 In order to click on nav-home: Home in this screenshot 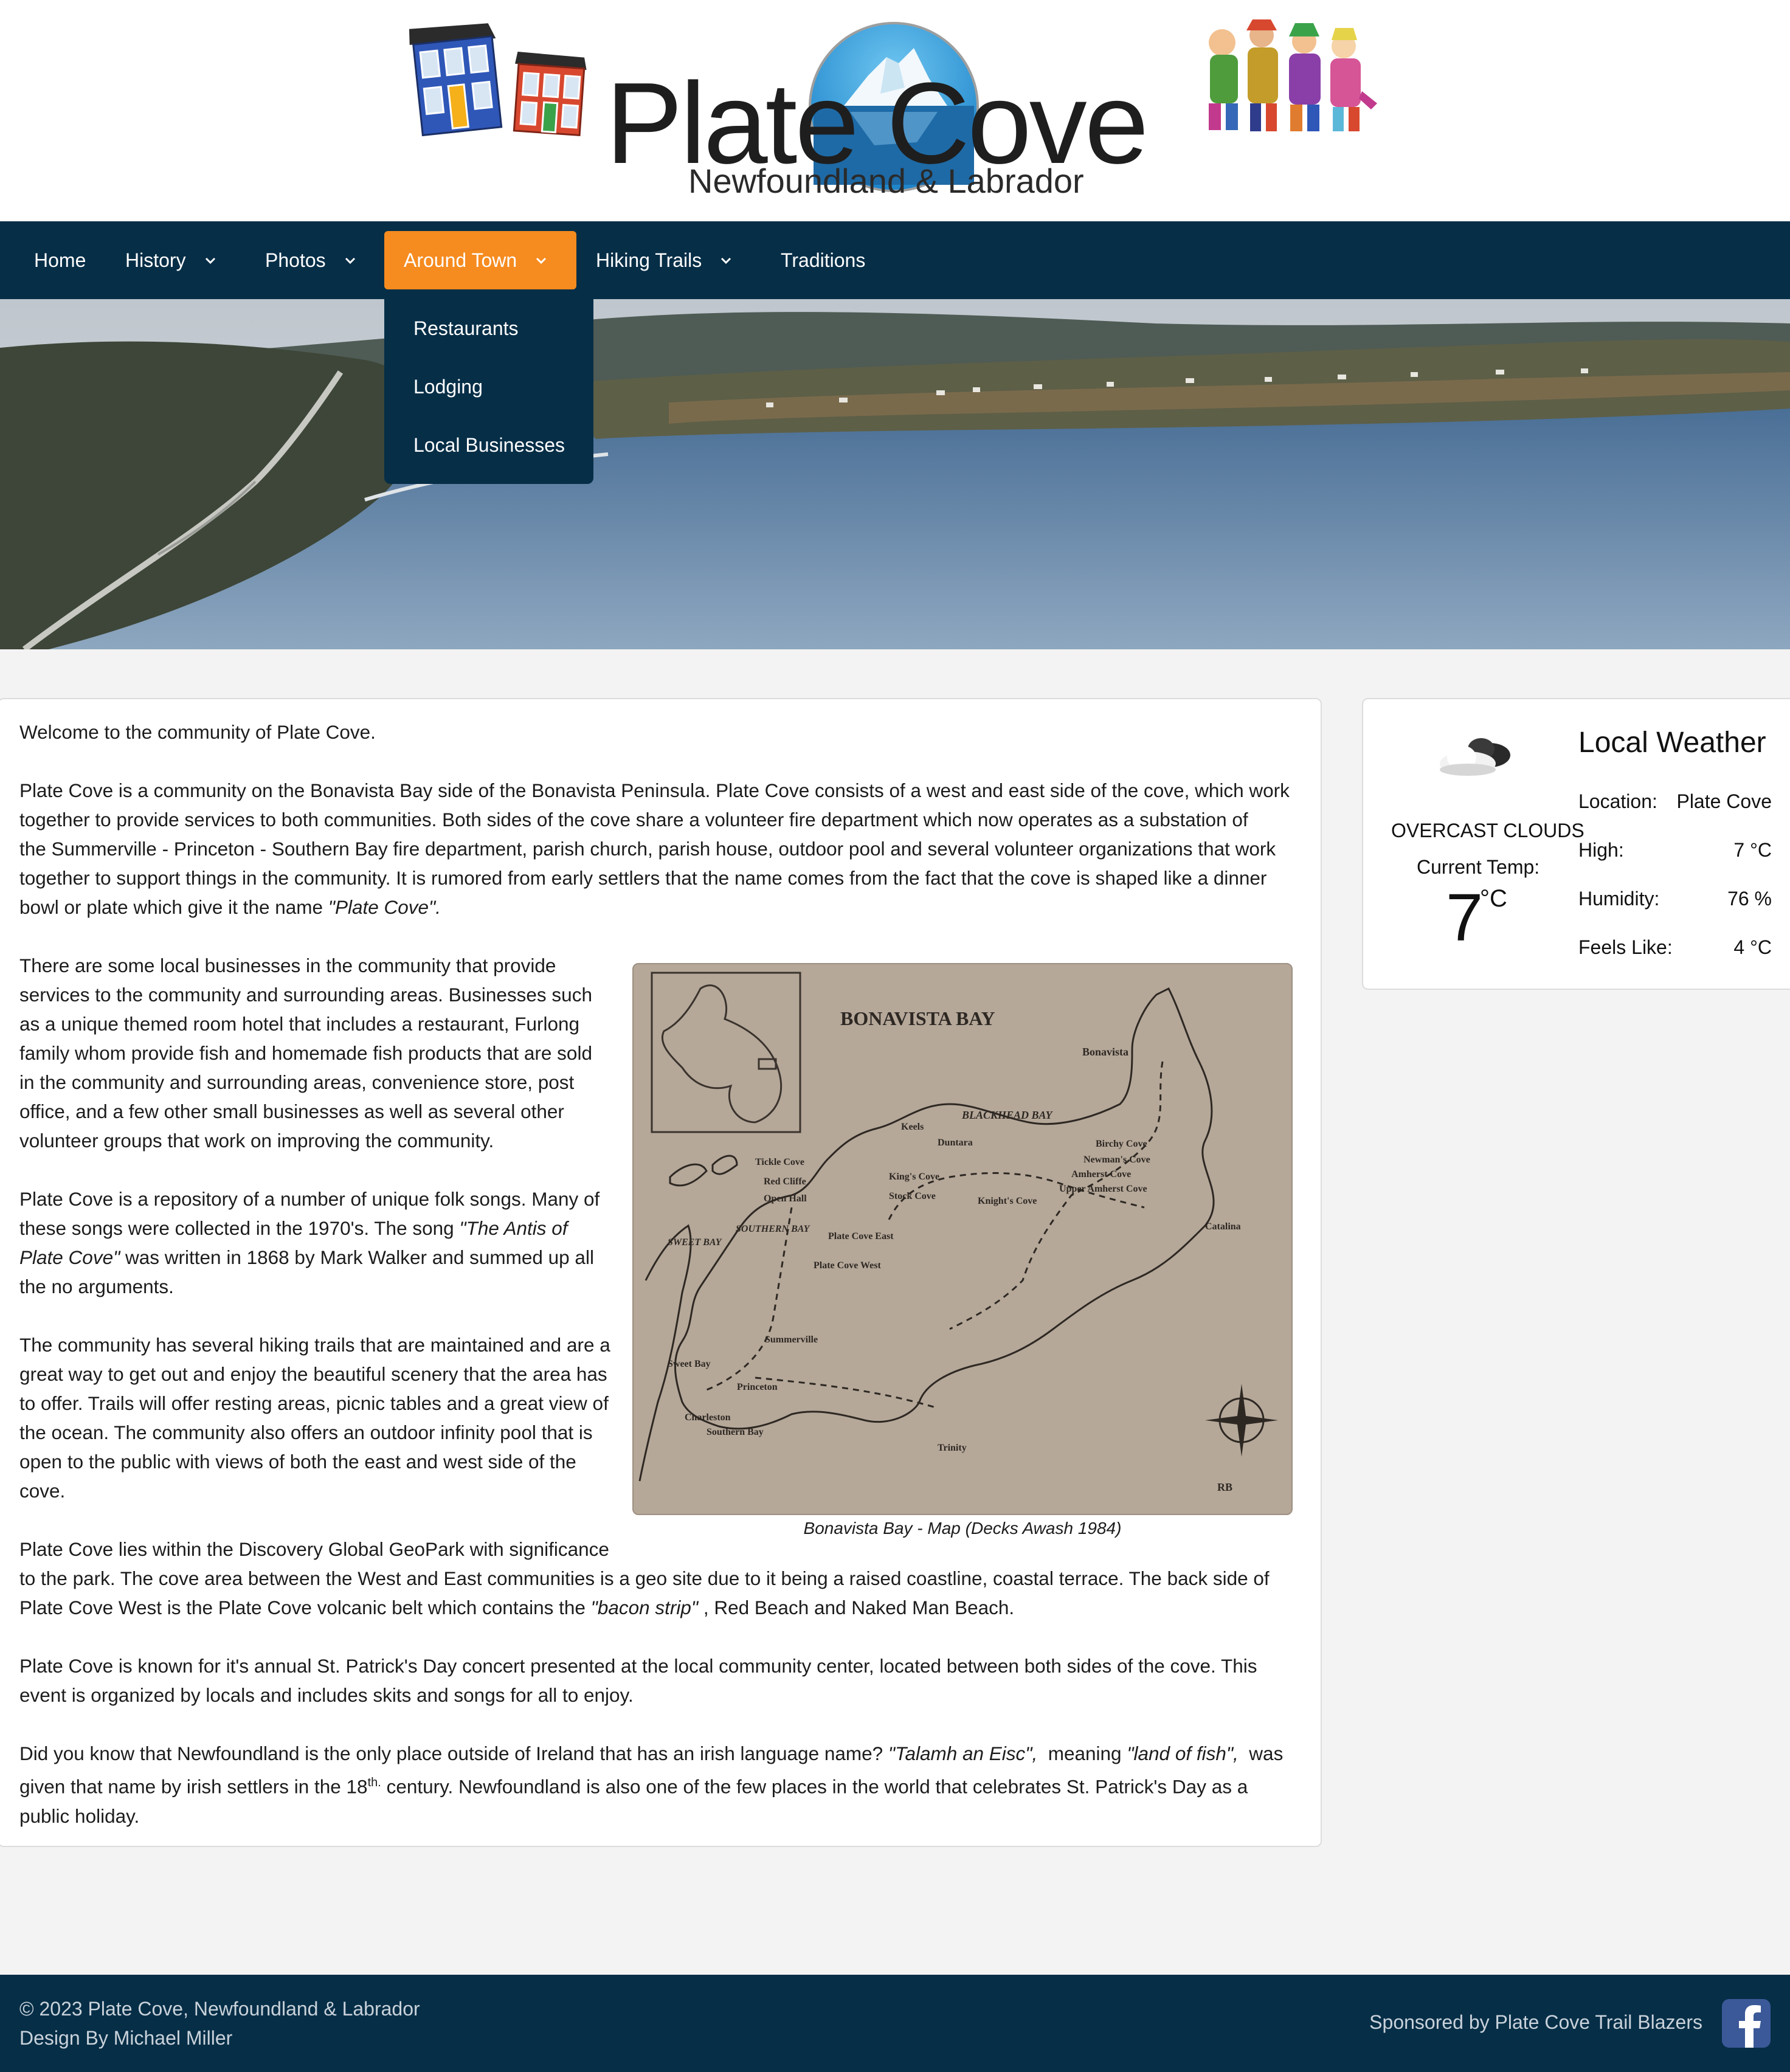, I will do `click(60, 260)`.